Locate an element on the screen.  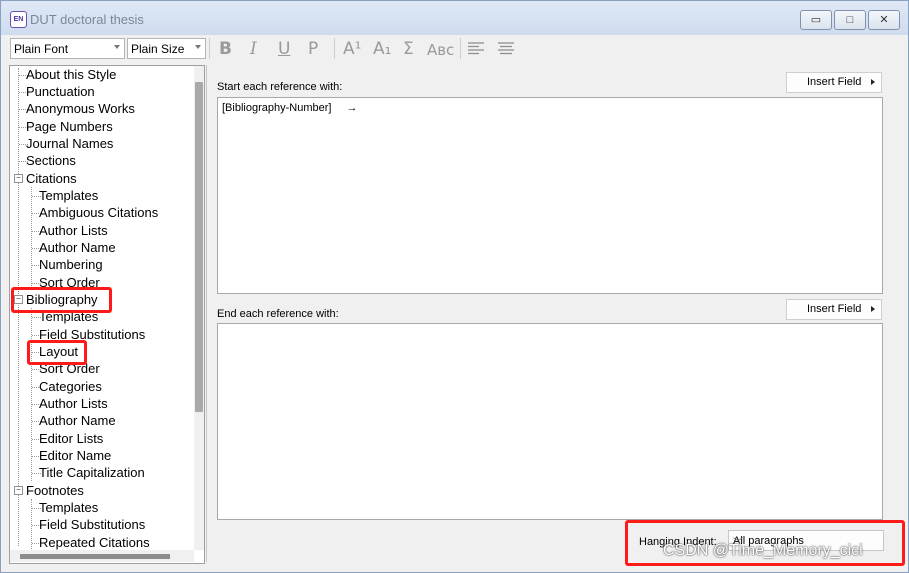
tree-item-bibliography-author-name: Author Name is located at coordinates (77, 420).